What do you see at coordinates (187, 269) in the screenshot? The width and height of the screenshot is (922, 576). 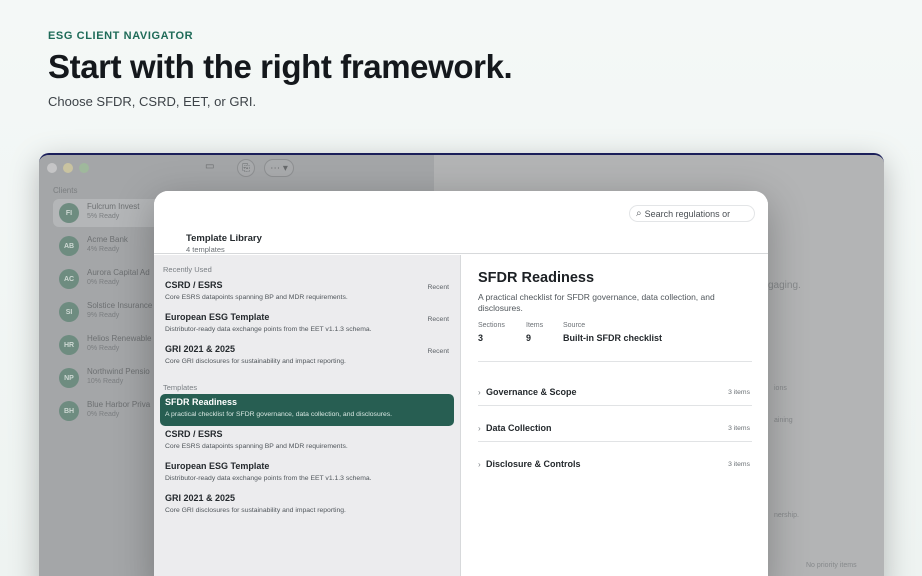 I see `recently-used-label: Recently Used` at bounding box center [187, 269].